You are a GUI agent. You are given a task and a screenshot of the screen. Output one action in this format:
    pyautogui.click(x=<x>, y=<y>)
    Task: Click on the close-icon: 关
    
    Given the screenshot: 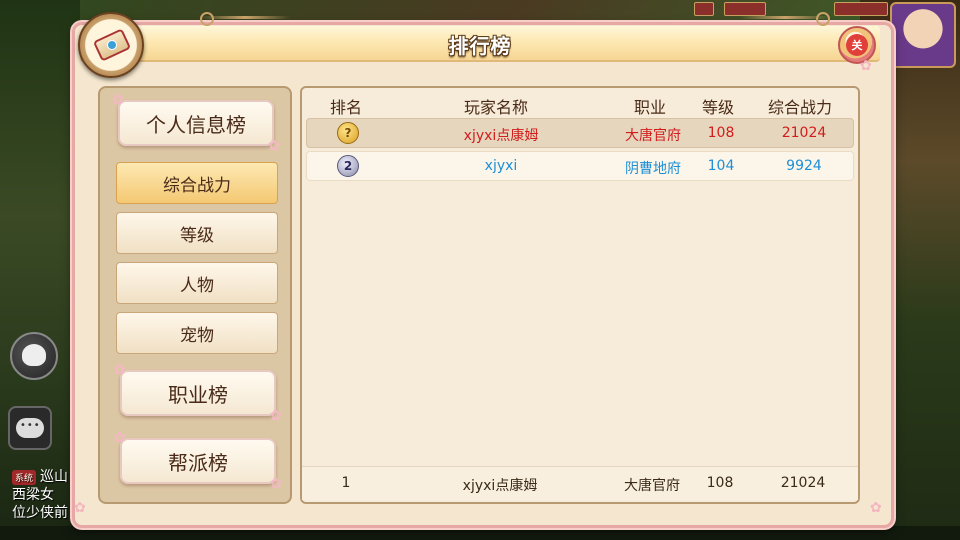 What is the action you would take?
    pyautogui.click(x=857, y=45)
    